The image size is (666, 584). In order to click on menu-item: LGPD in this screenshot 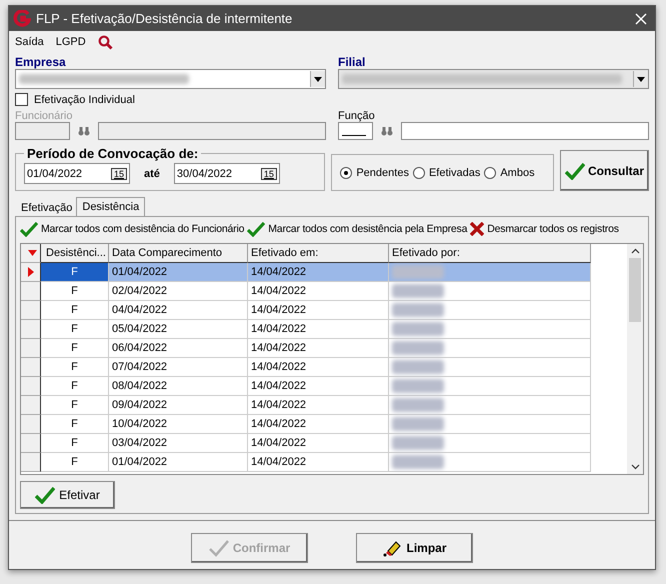, I will do `click(71, 42)`.